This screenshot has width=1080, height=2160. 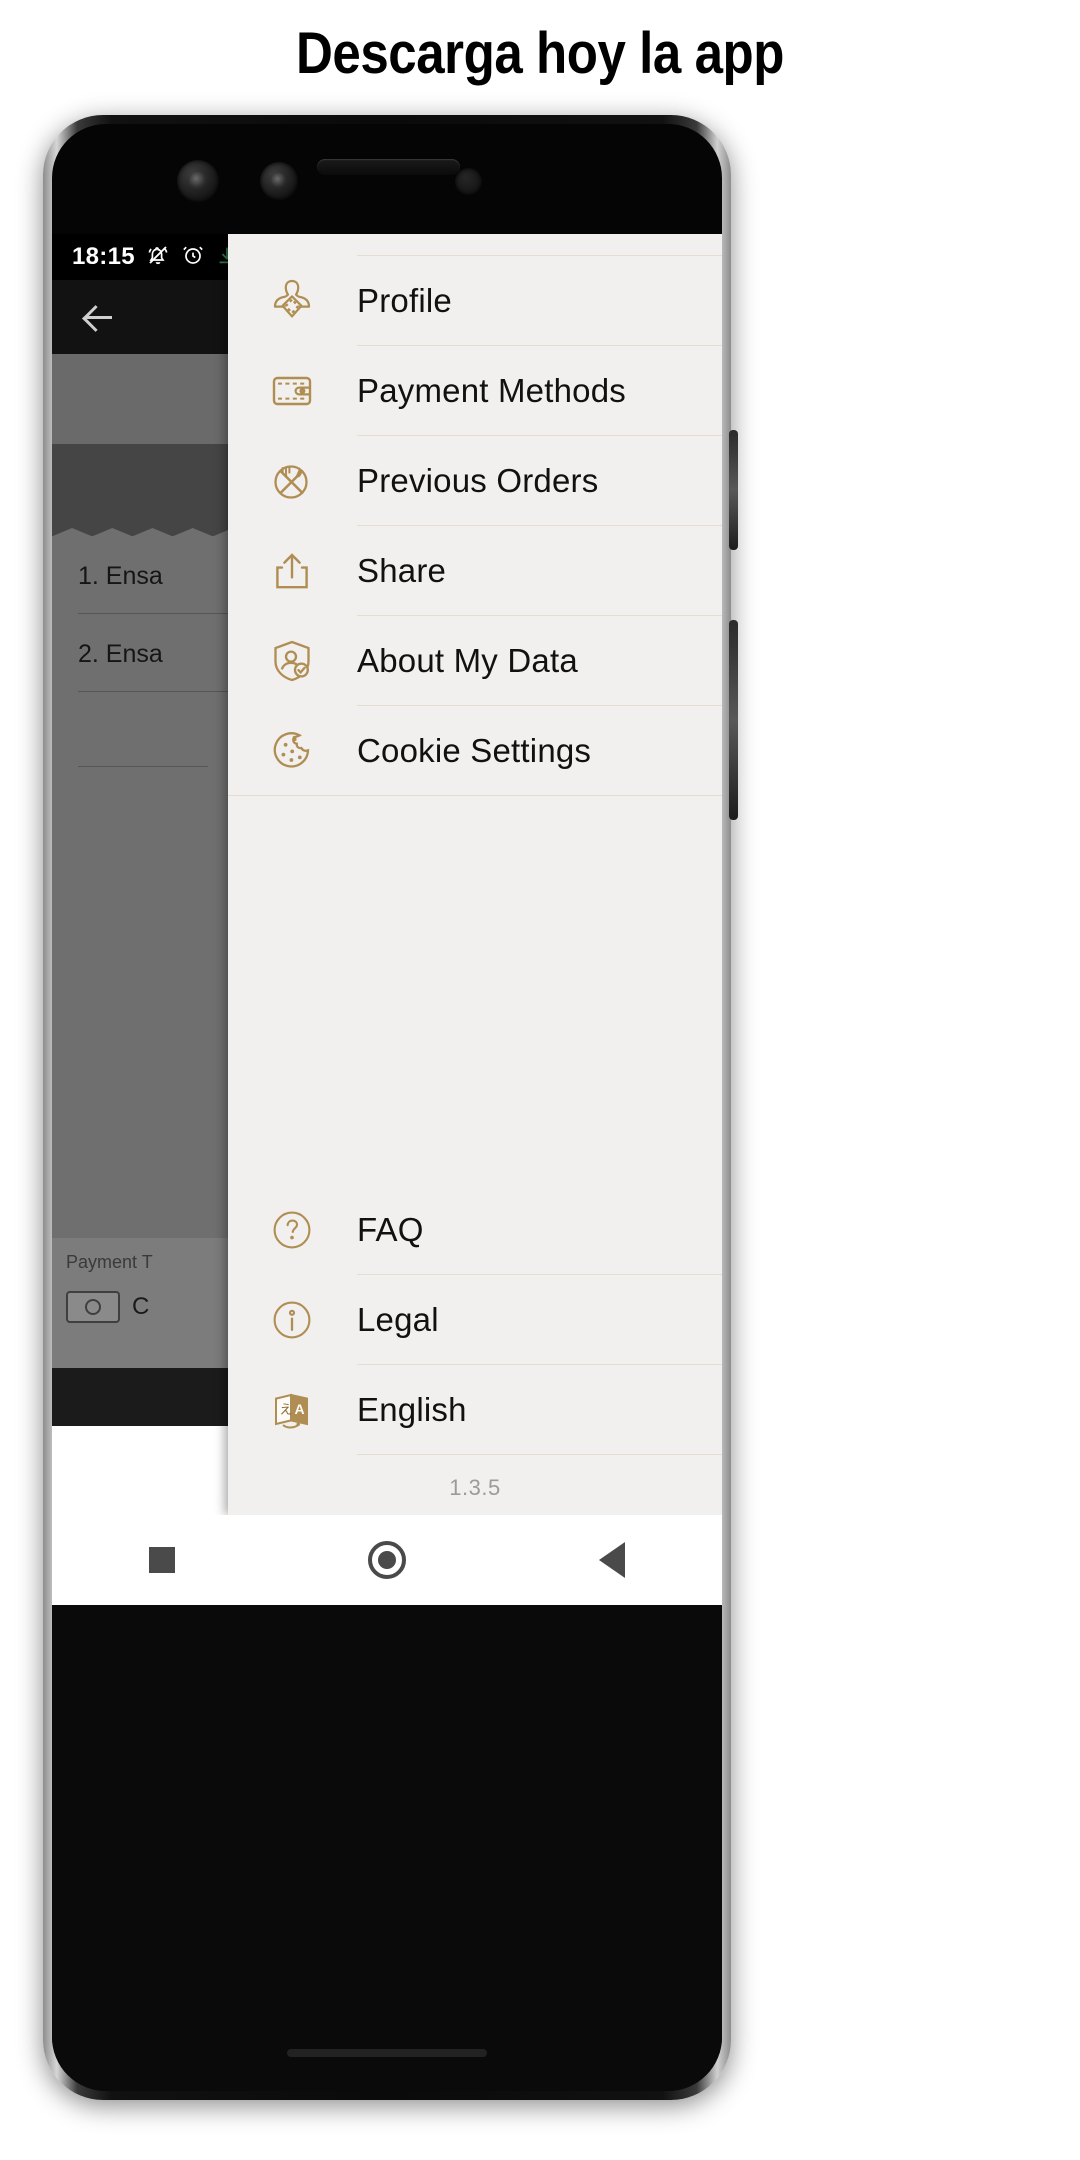 I want to click on drawer-item-legal: Legal, so click(x=475, y=1319).